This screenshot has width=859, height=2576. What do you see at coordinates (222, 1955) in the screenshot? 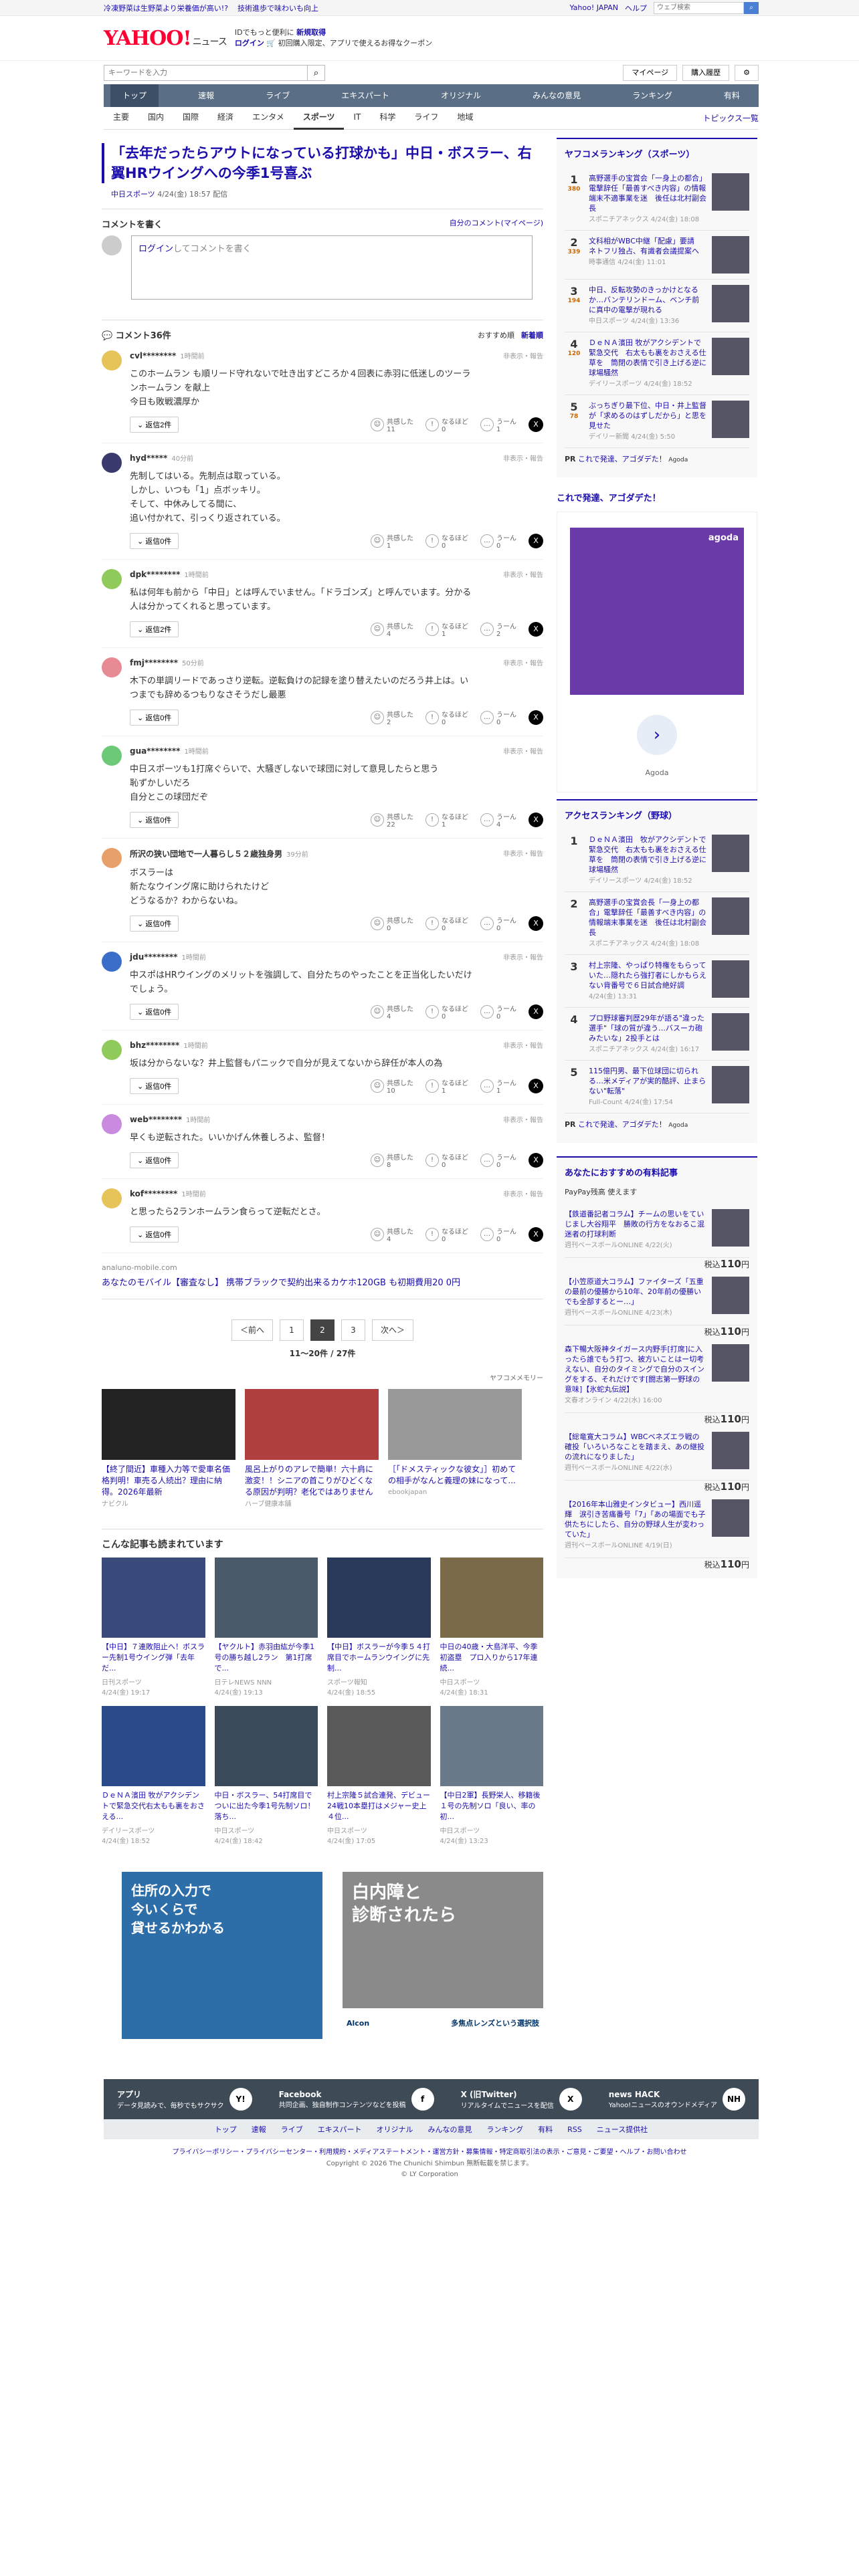
I see `realestate-ad: 住所の入力で 今いくらで 貸せるかわかる` at bounding box center [222, 1955].